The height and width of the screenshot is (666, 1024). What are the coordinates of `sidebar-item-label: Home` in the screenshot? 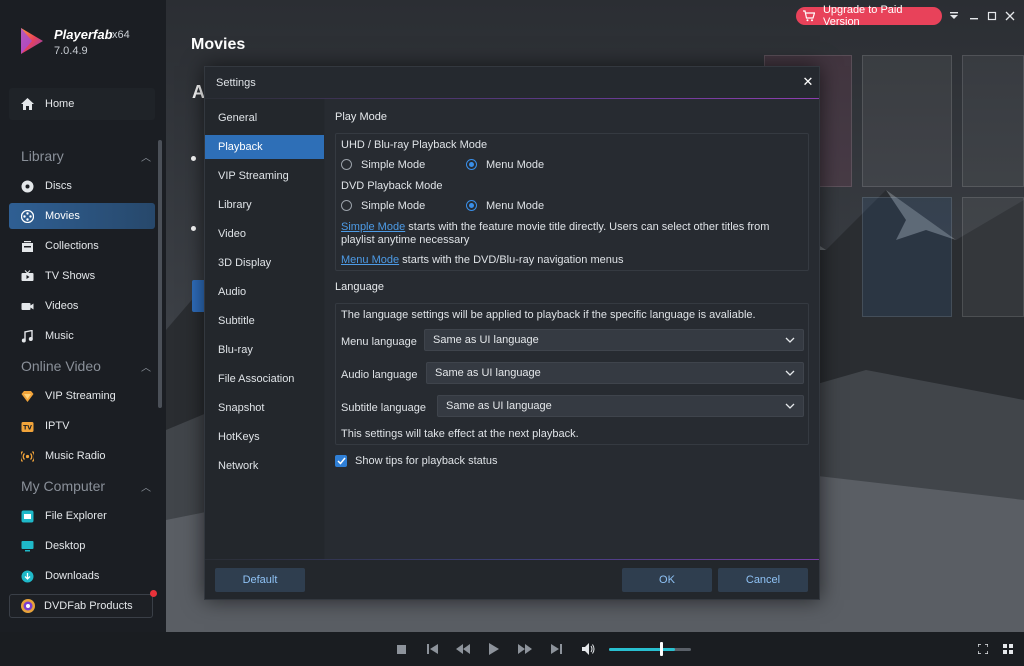 It's located at (60, 104).